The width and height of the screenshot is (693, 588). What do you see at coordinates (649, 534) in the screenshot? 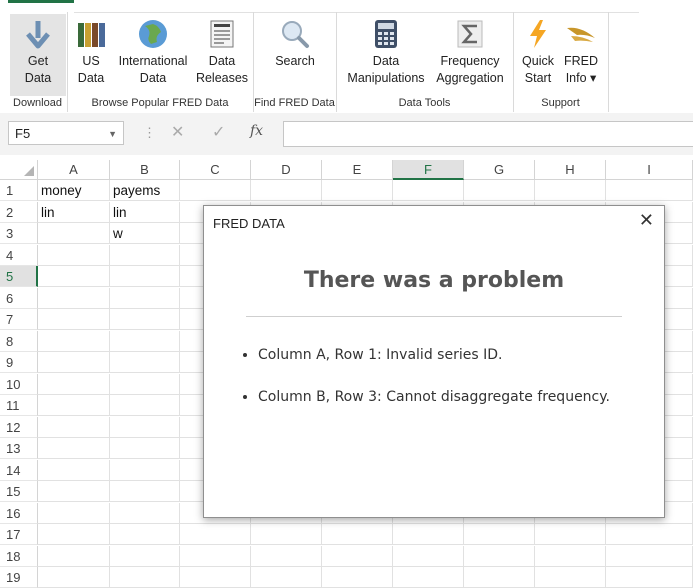
I see `cell-i17` at bounding box center [649, 534].